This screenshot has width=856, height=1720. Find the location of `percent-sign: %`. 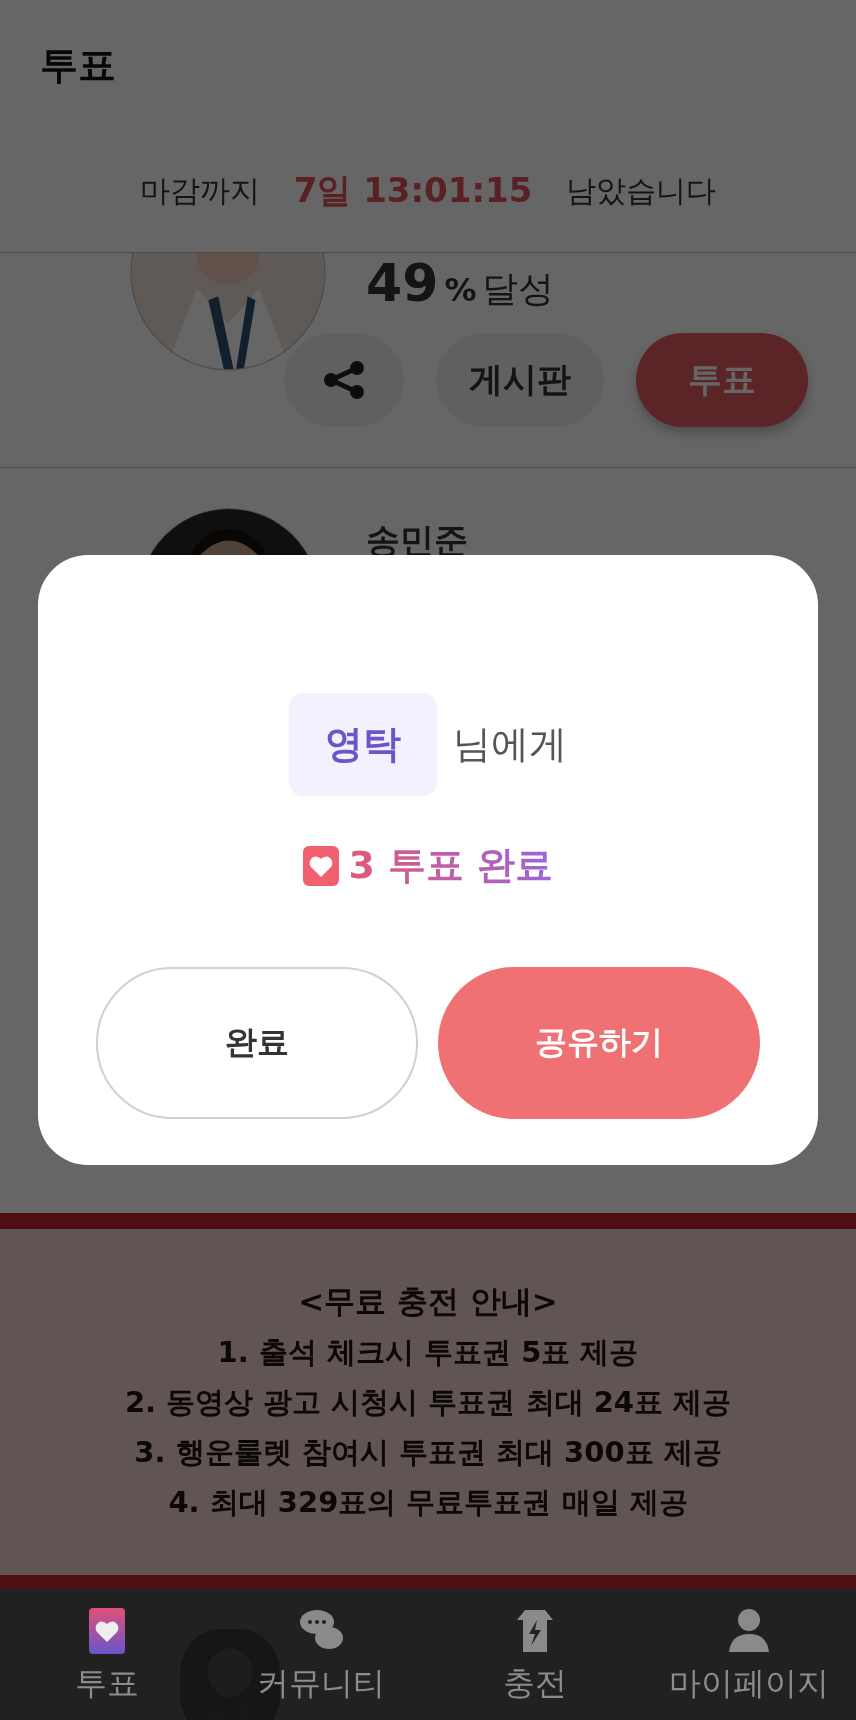

percent-sign: % is located at coordinates (460, 290).